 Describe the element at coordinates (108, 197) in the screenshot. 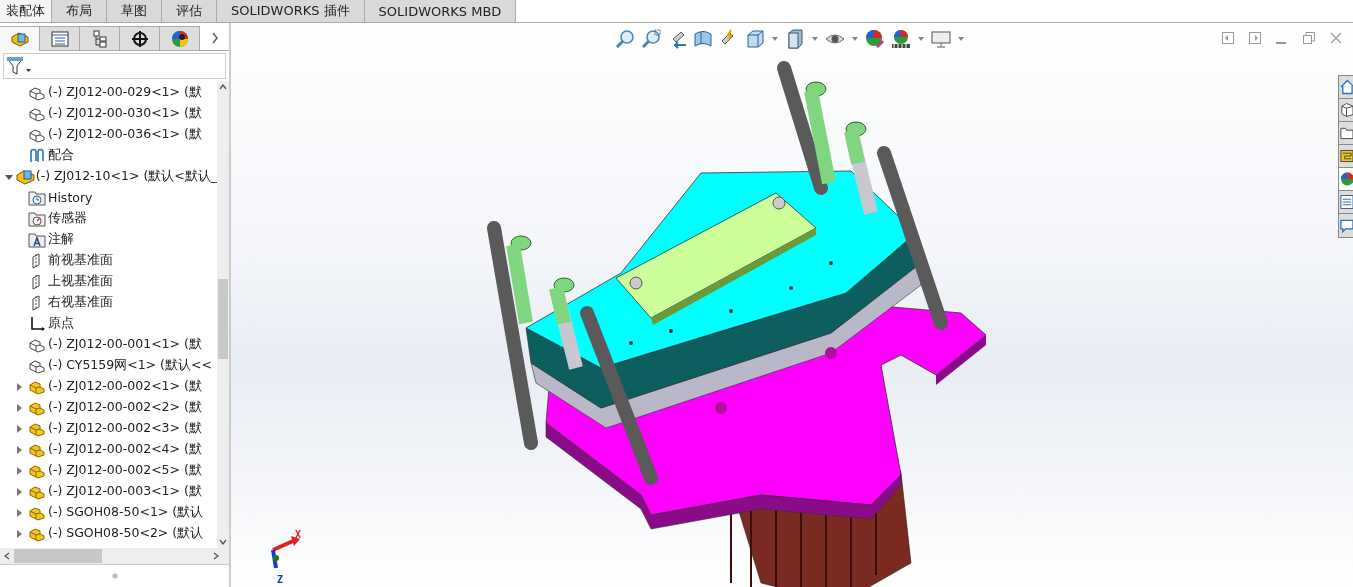

I see `tree-item: History` at that location.